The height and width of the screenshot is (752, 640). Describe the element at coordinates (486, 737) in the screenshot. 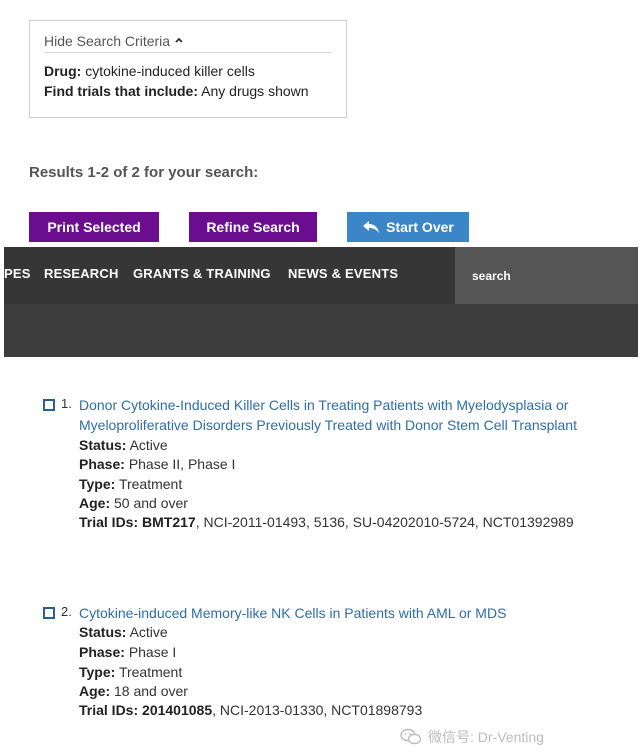

I see `watermark-text: 微信号: Dr-Venting` at that location.